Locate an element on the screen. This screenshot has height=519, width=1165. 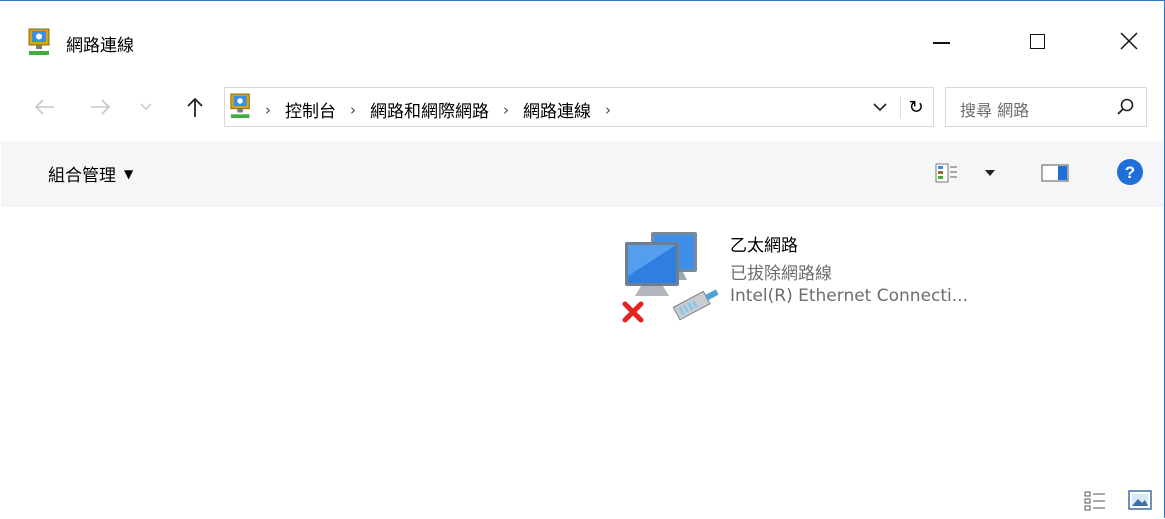
view-options-icon is located at coordinates (946, 173).